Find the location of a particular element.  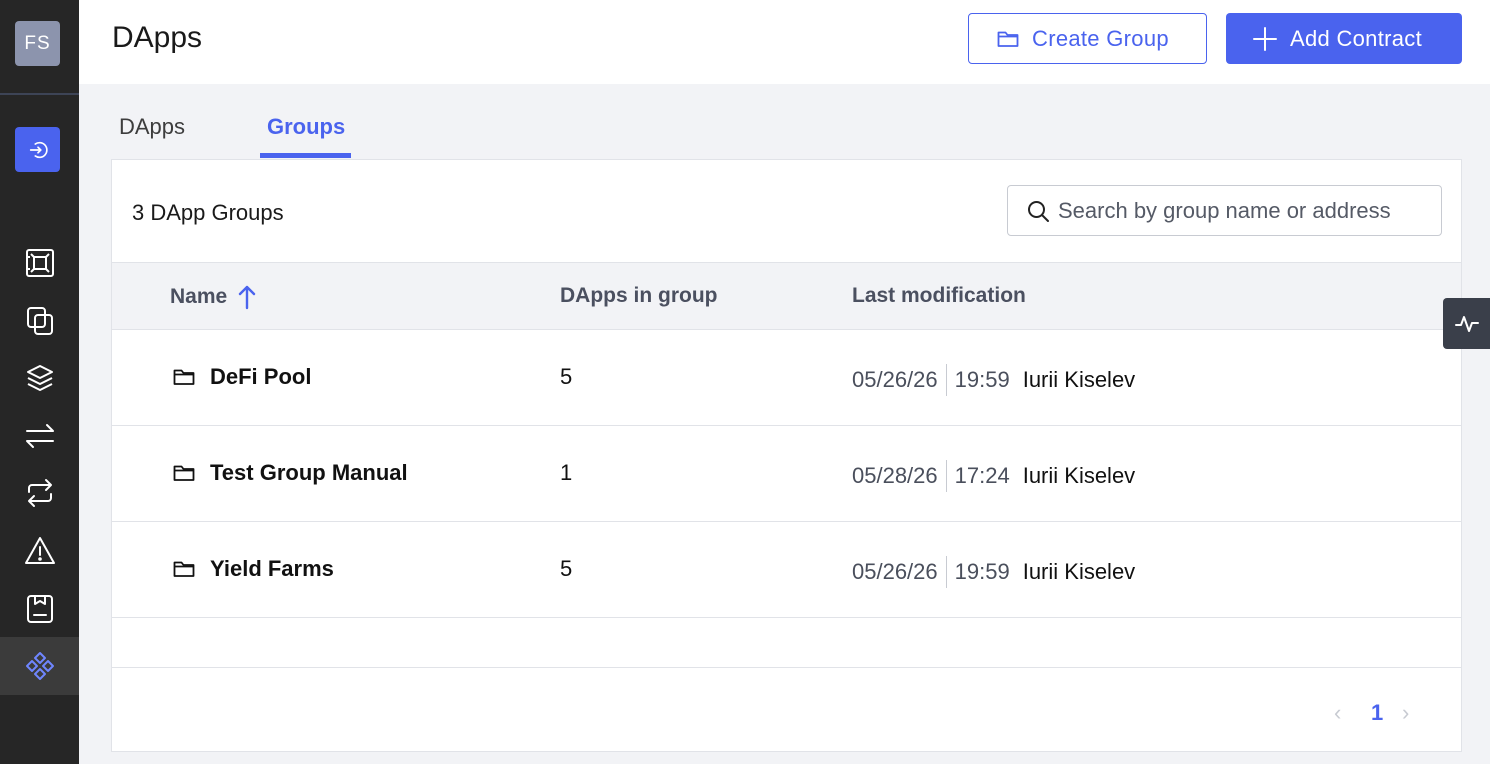

login-button is located at coordinates (37, 149).